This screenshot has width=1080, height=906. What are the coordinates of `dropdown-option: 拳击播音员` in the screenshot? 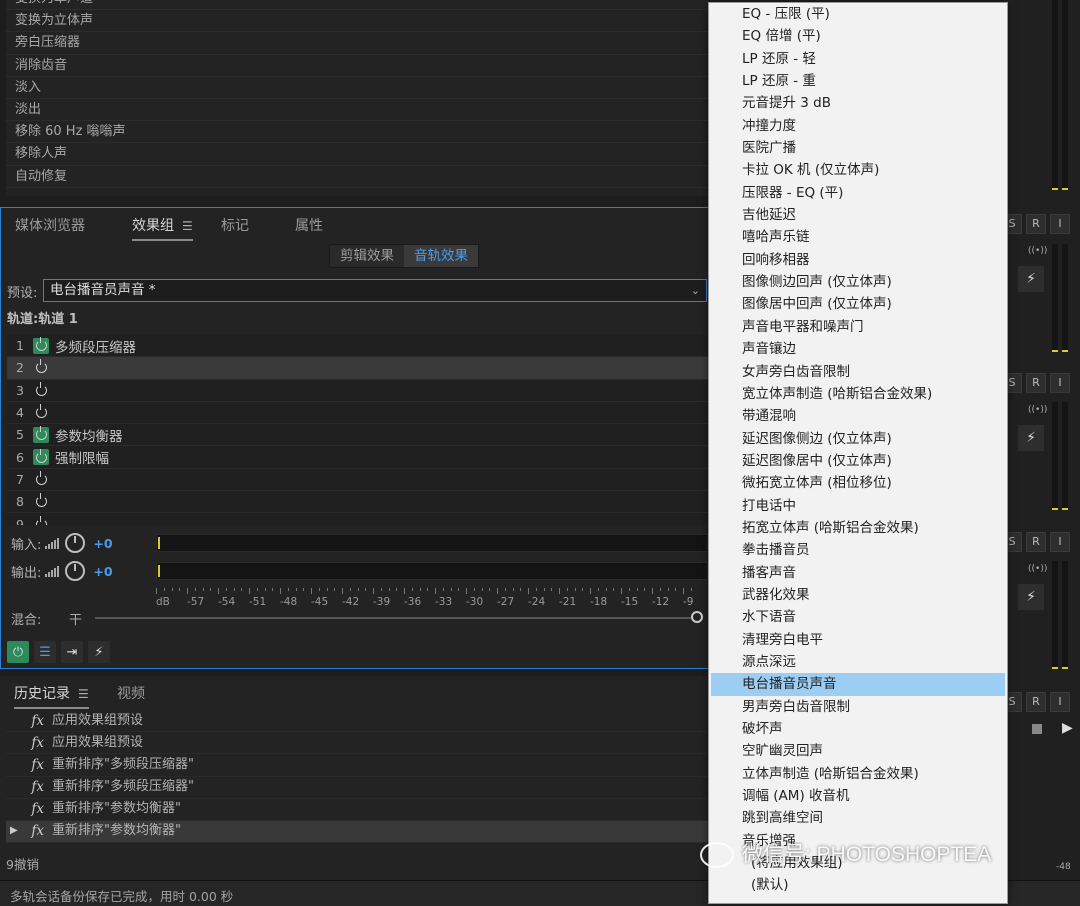 It's located at (858, 550).